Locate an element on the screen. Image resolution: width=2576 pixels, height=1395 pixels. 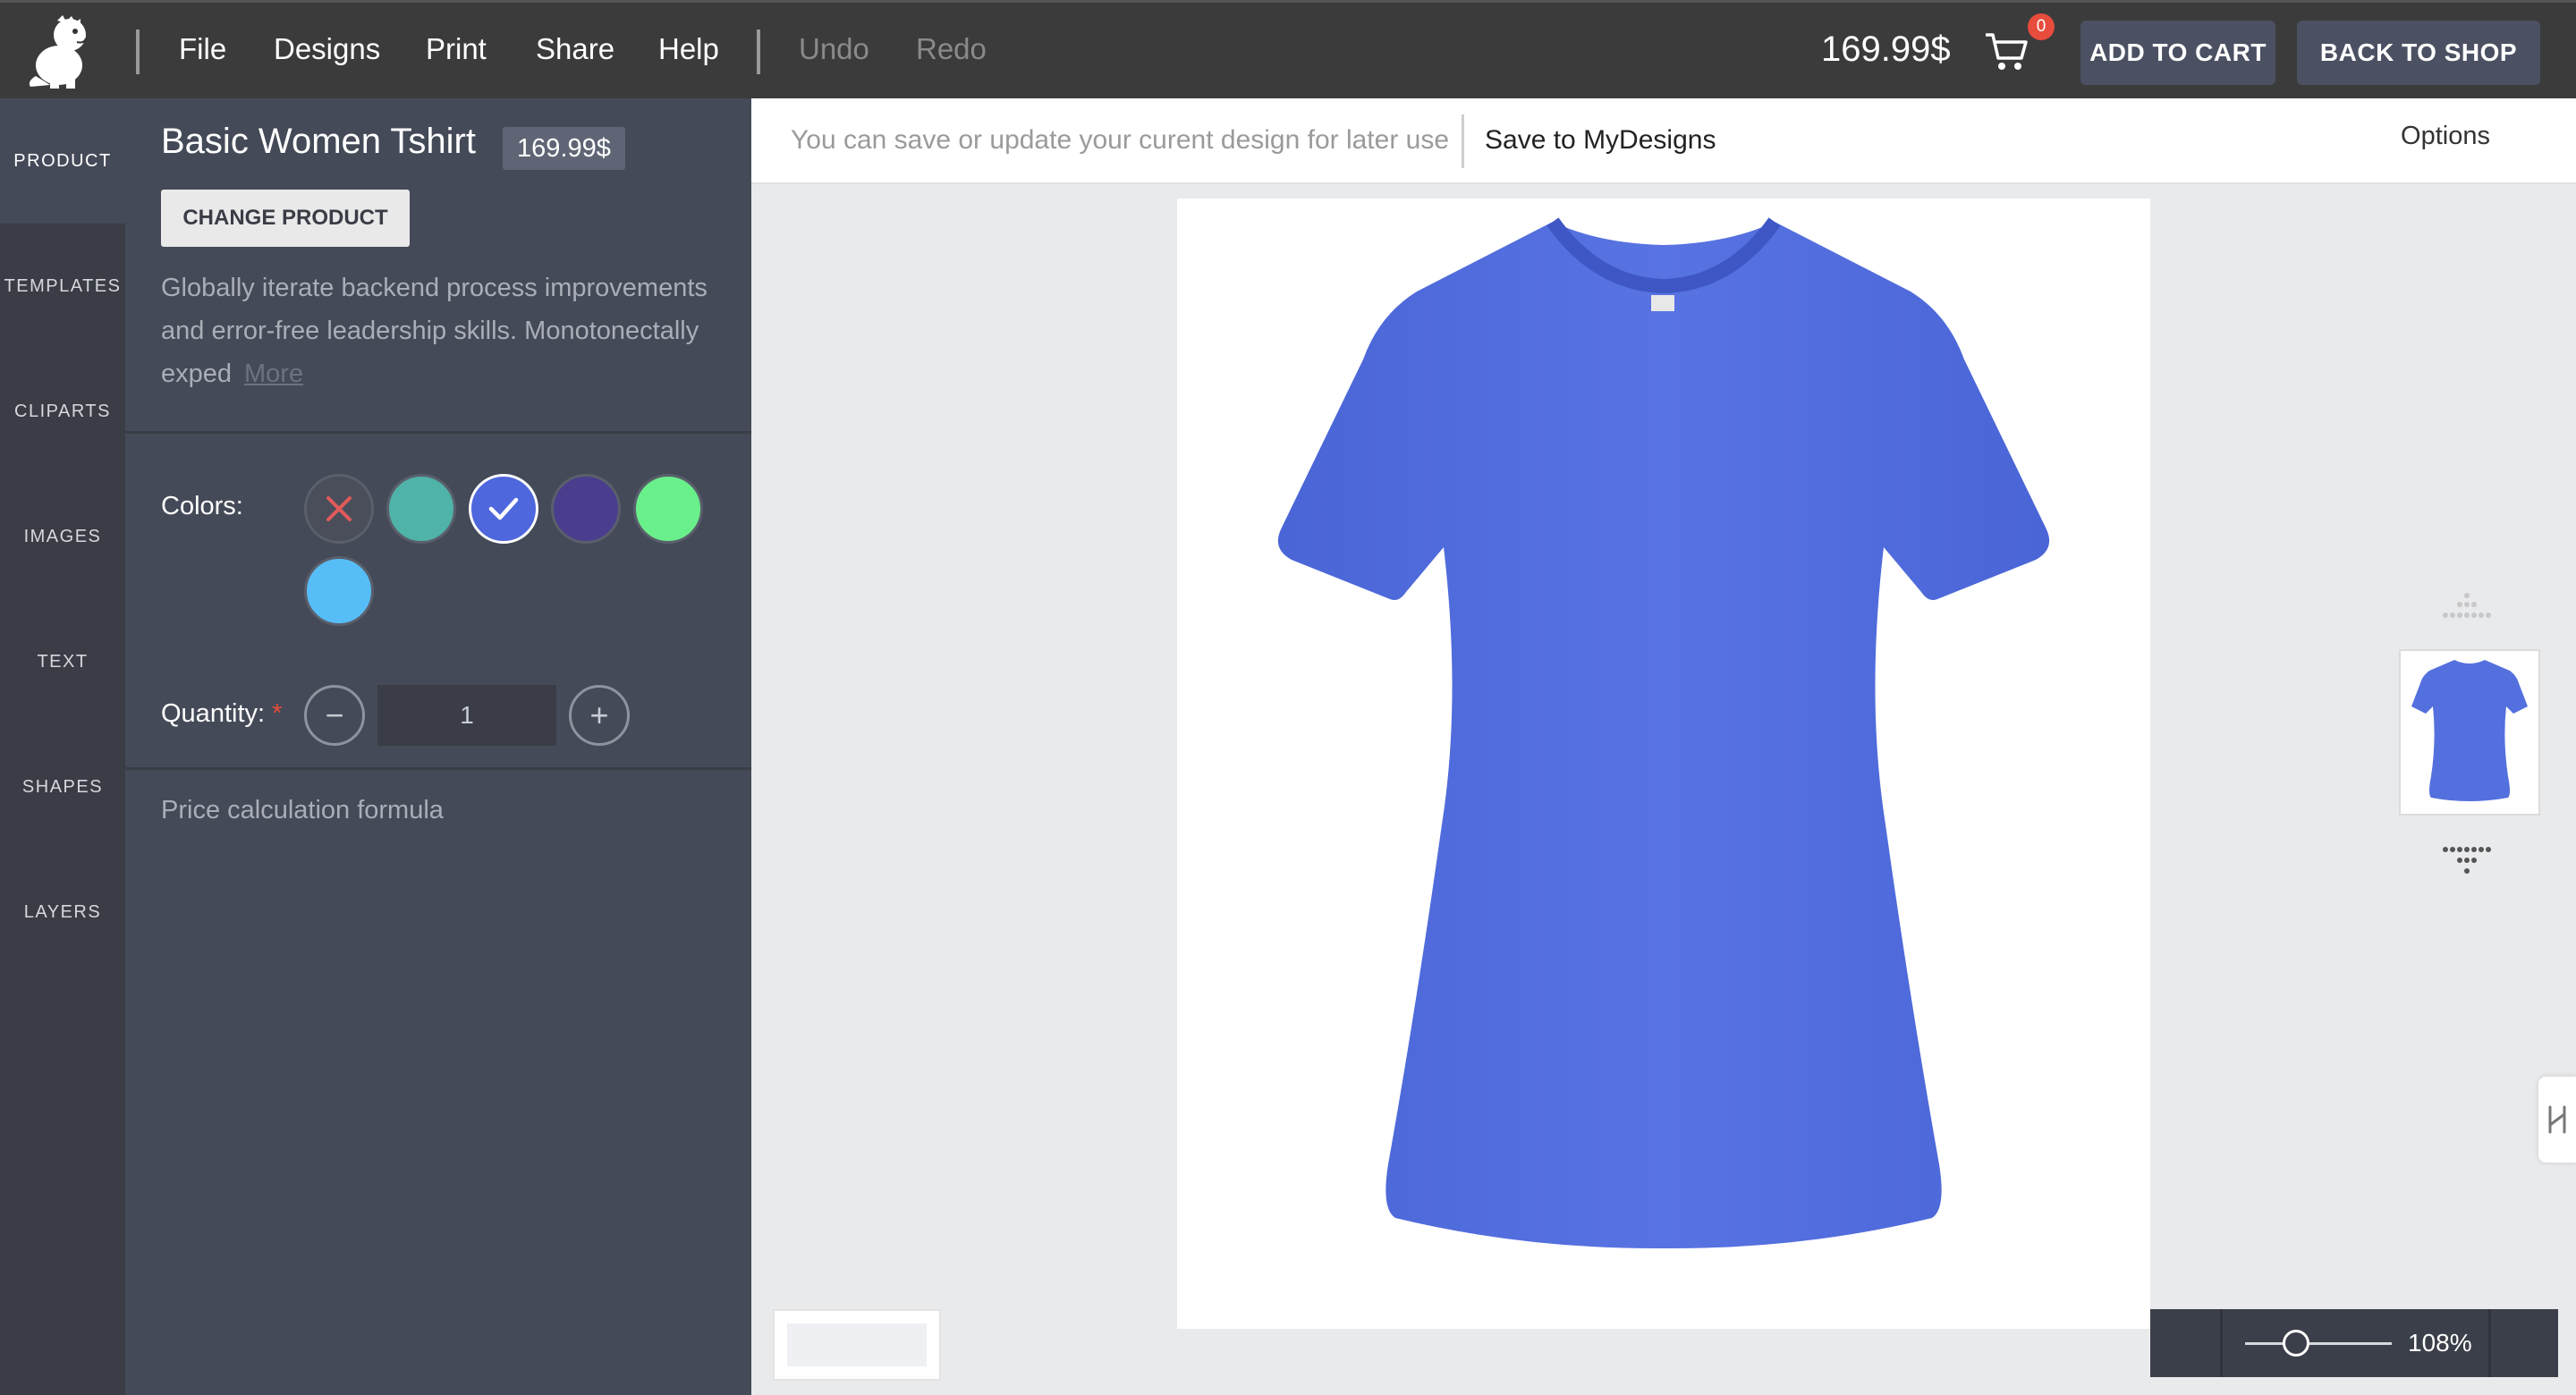
scroll-down-dots-icon is located at coordinates (2467, 859).